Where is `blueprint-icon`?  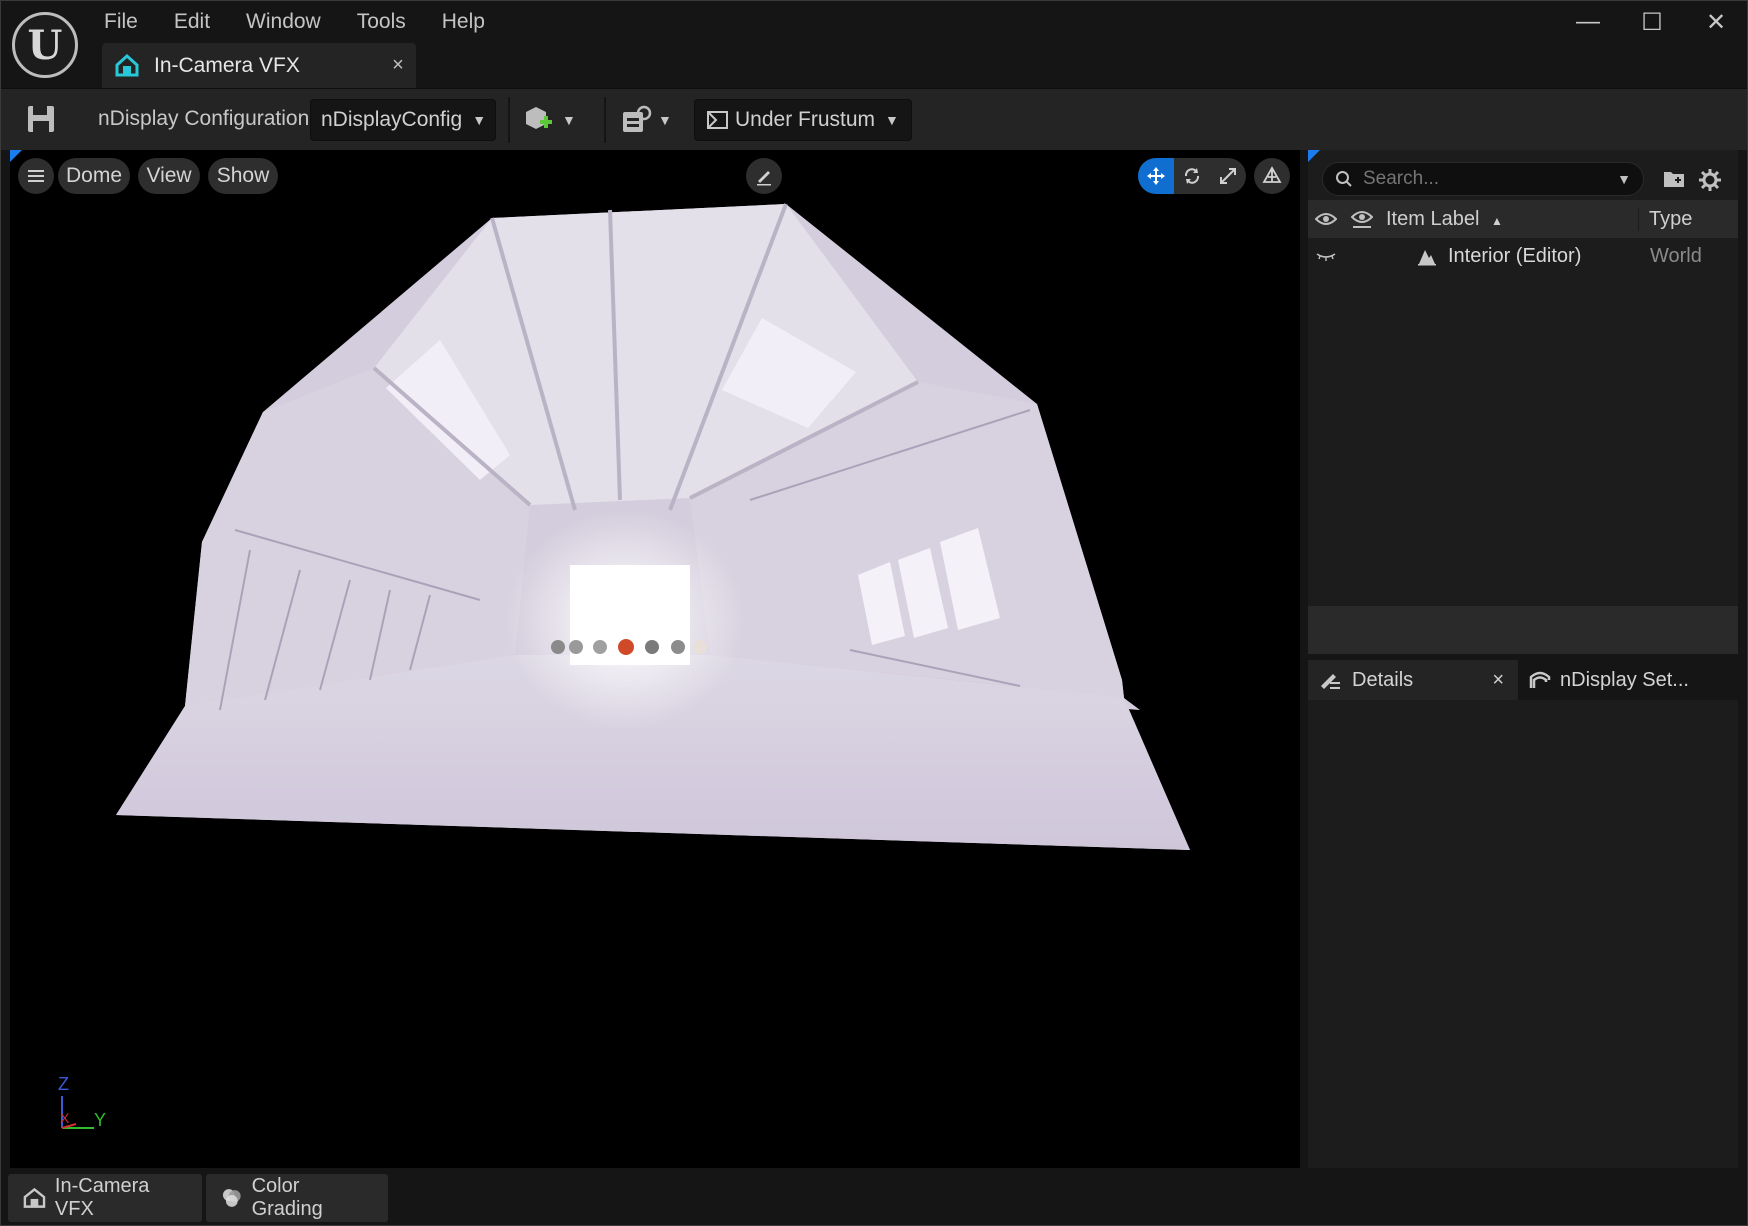
blueprint-icon is located at coordinates (637, 118).